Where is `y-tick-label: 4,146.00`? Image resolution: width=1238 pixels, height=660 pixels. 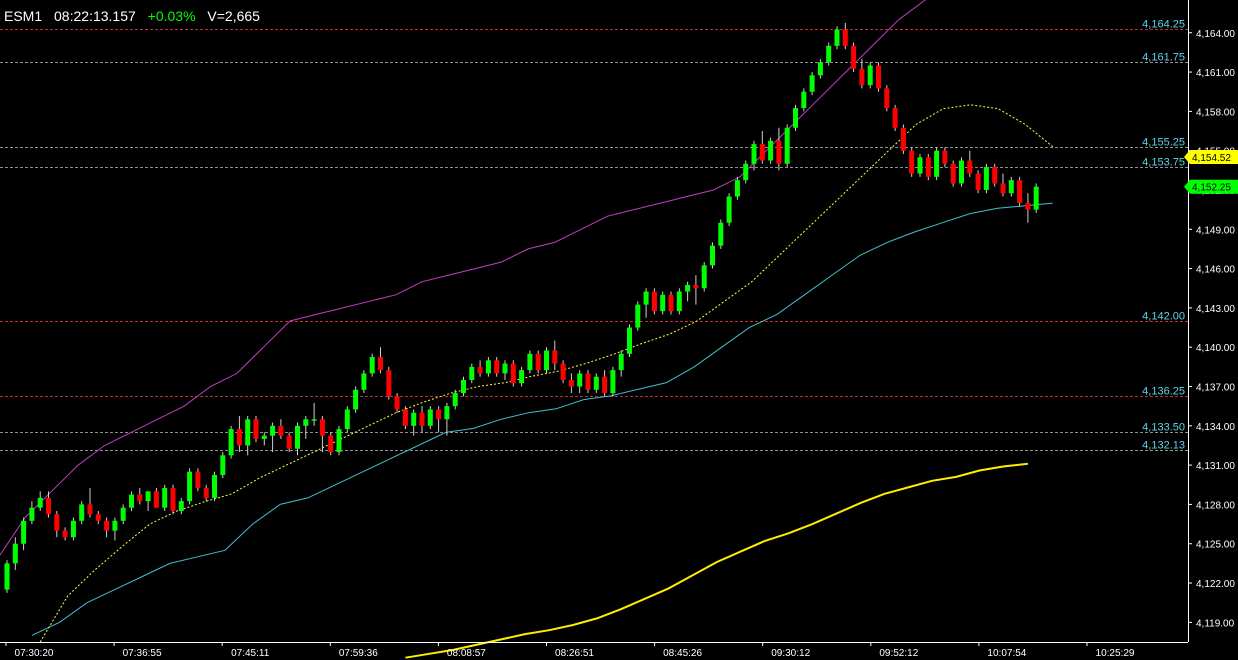
y-tick-label: 4,146.00 is located at coordinates (1215, 270).